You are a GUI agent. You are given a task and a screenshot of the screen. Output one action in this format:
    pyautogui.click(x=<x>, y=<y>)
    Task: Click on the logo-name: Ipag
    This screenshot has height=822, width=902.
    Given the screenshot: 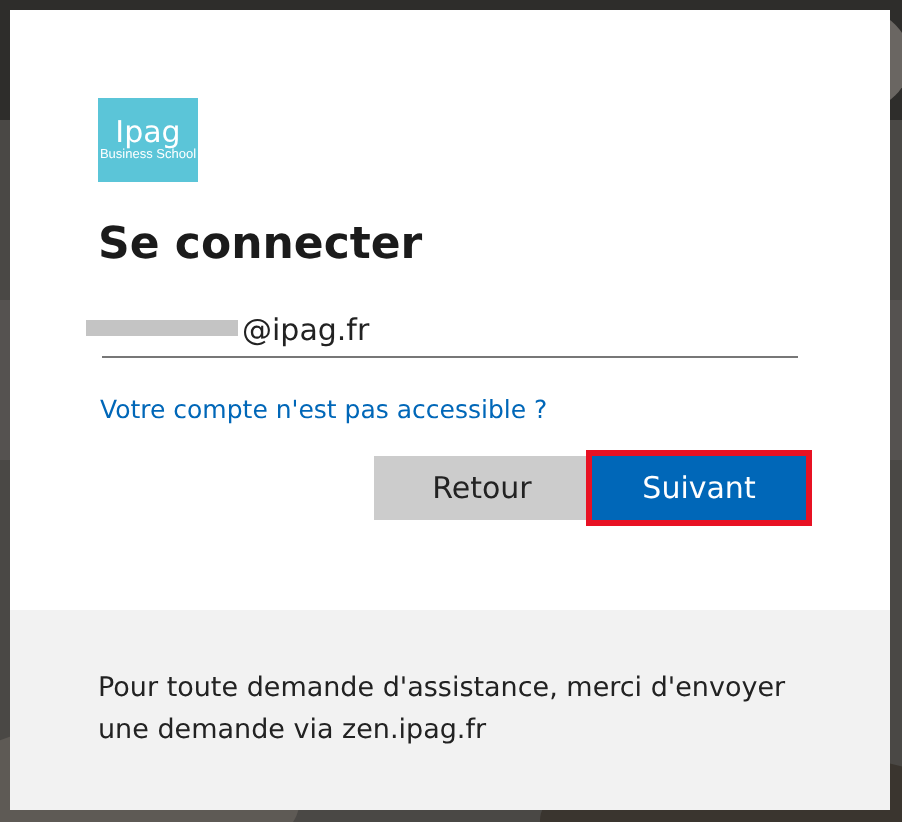 What is the action you would take?
    pyautogui.click(x=148, y=132)
    